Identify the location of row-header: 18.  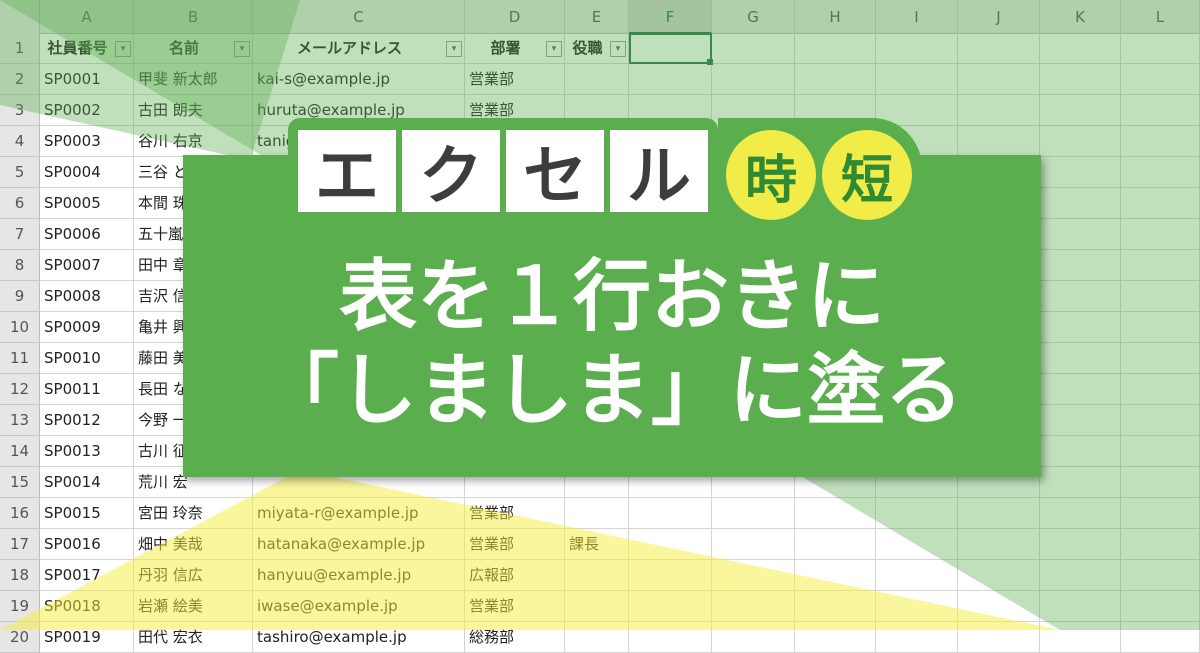
(20, 575).